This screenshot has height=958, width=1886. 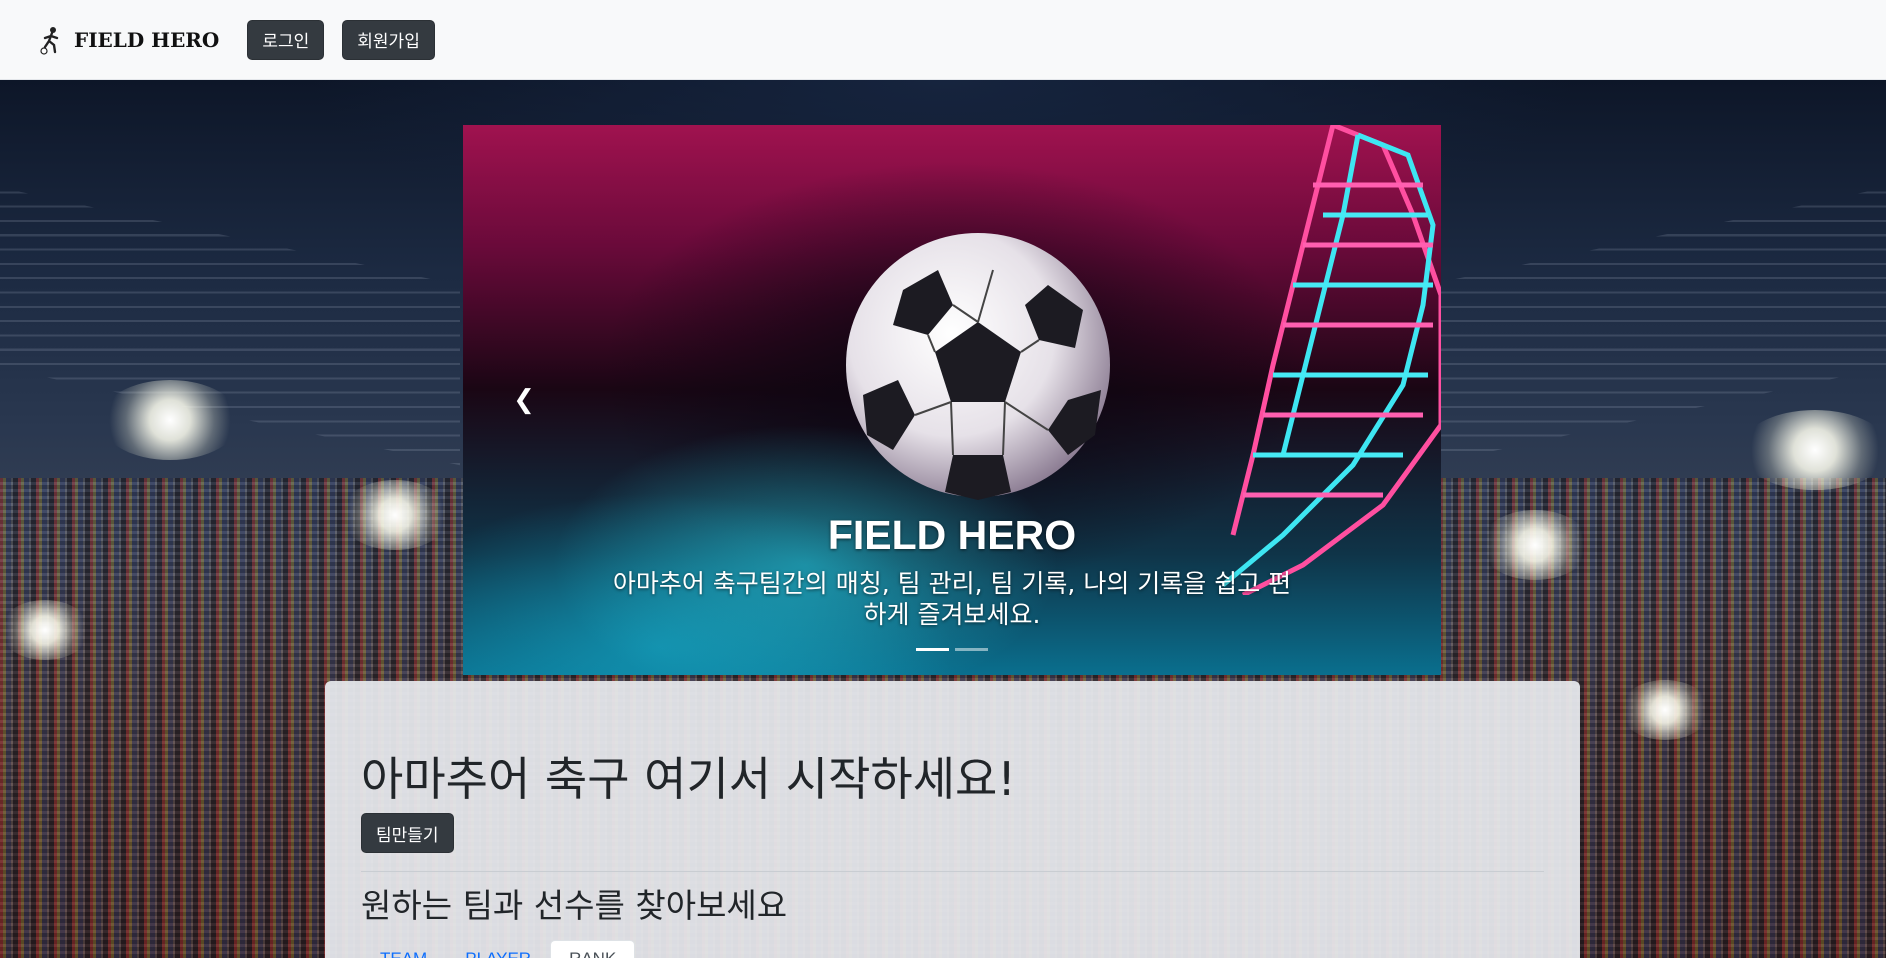 What do you see at coordinates (407, 833) in the screenshot?
I see `create-team-button: 팀만들기` at bounding box center [407, 833].